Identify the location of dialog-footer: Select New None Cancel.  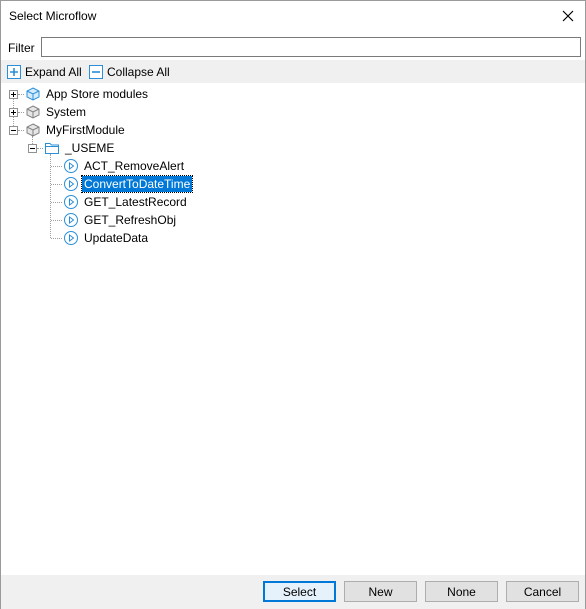
(293, 592).